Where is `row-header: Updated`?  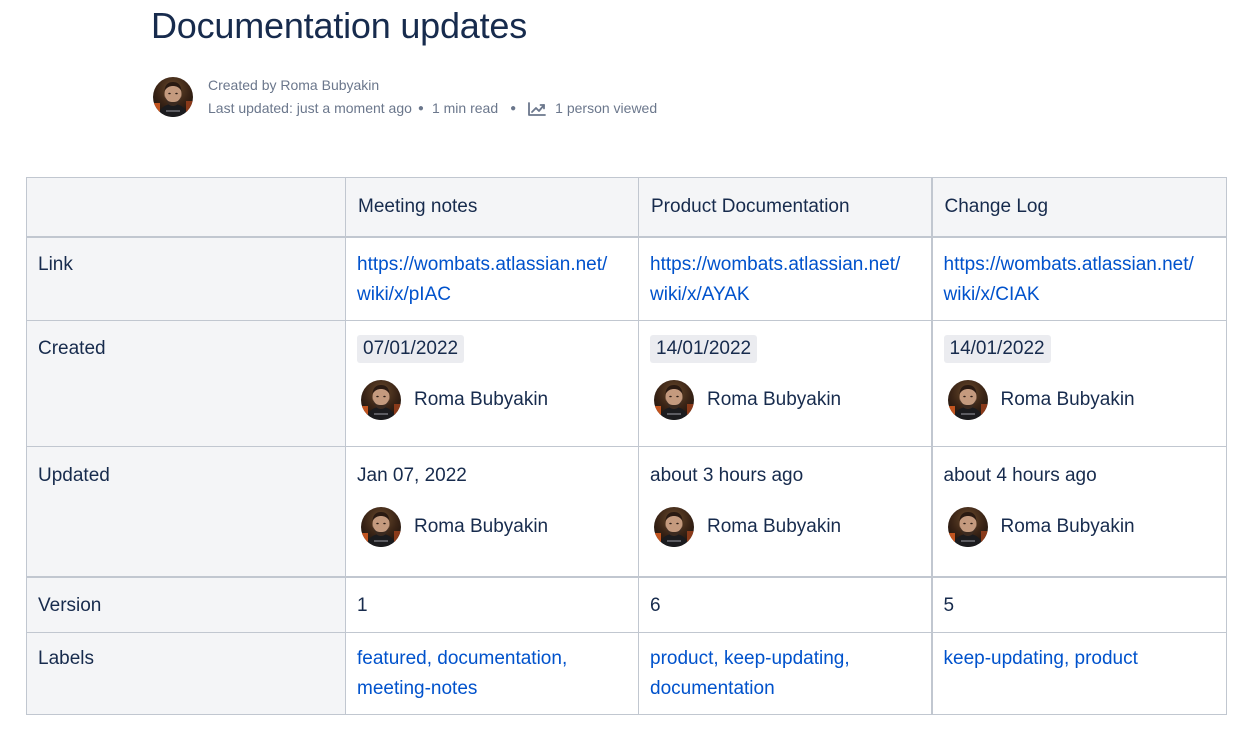 row-header: Updated is located at coordinates (74, 475).